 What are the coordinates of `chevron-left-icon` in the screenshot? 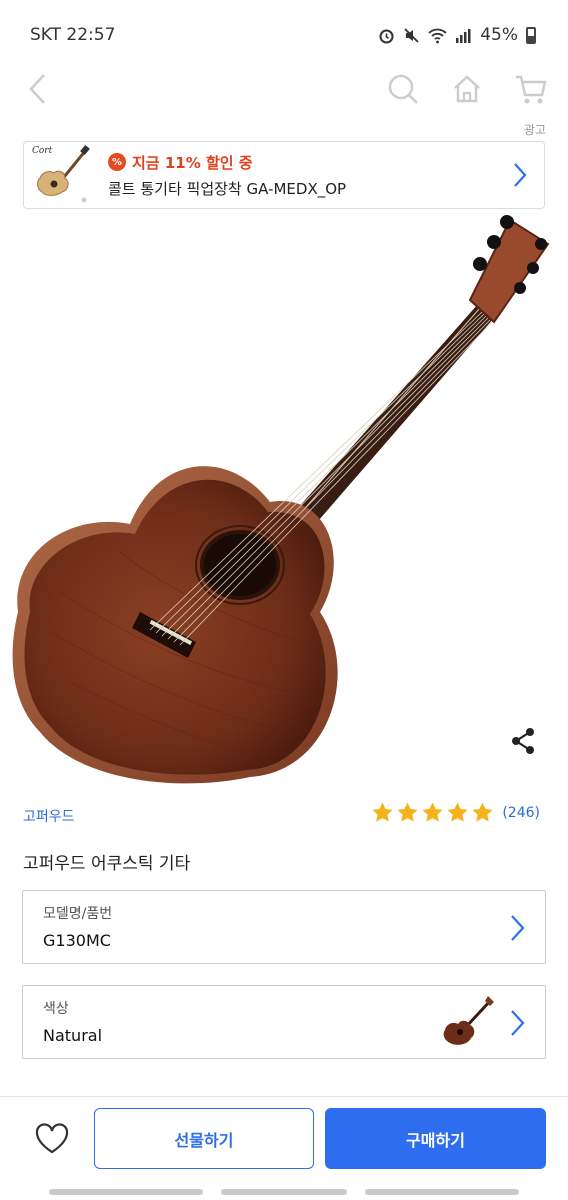 It's located at (37, 89).